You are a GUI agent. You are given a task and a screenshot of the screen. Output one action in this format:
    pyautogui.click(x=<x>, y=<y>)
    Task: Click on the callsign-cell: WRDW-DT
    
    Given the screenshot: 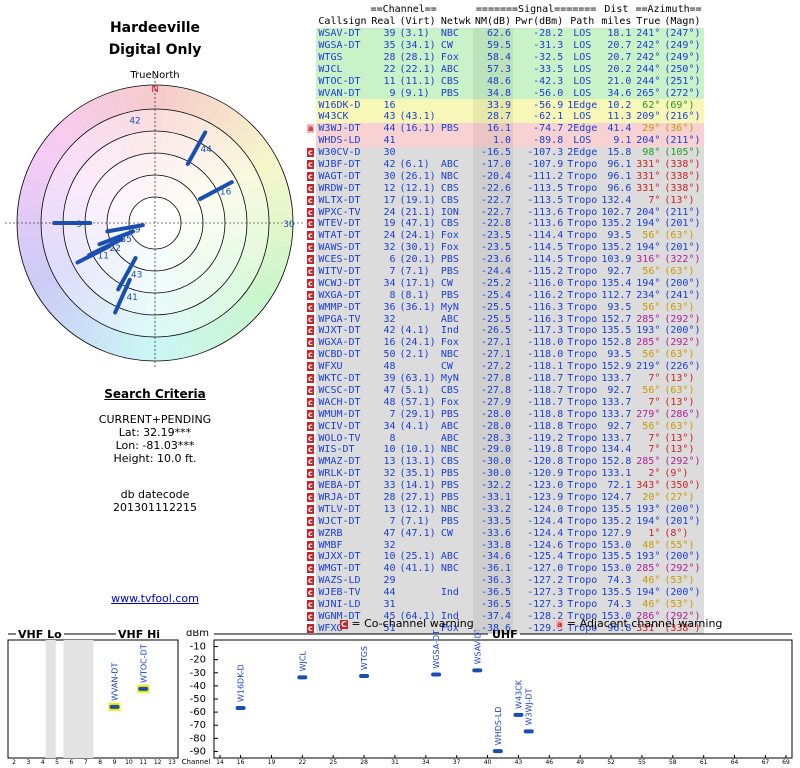 What is the action you would take?
    pyautogui.click(x=342, y=188)
    